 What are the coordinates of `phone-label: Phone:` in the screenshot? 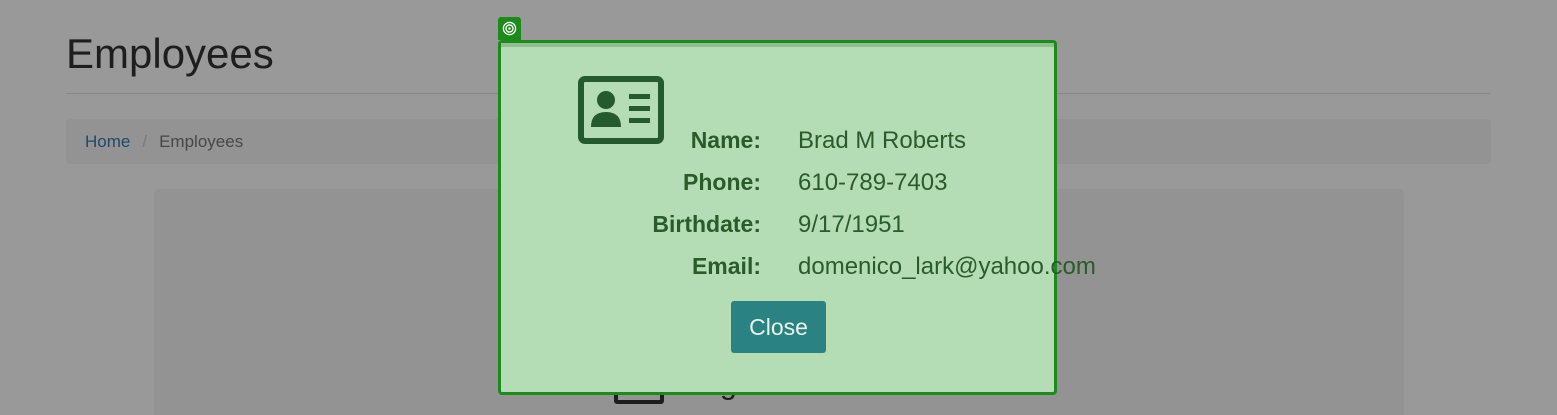 It's located at (722, 182).